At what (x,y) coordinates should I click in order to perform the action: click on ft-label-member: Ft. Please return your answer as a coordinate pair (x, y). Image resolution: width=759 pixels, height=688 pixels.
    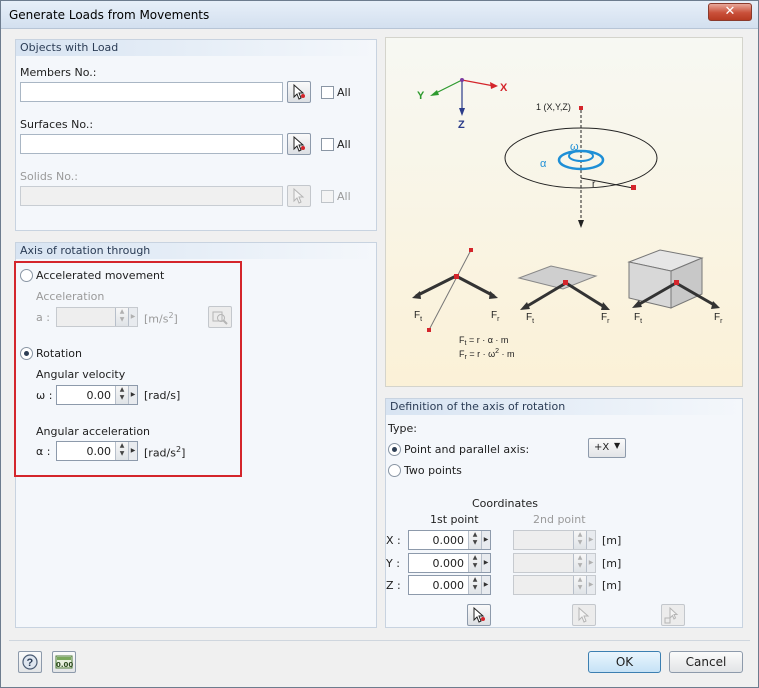
    Looking at the image, I should click on (418, 316).